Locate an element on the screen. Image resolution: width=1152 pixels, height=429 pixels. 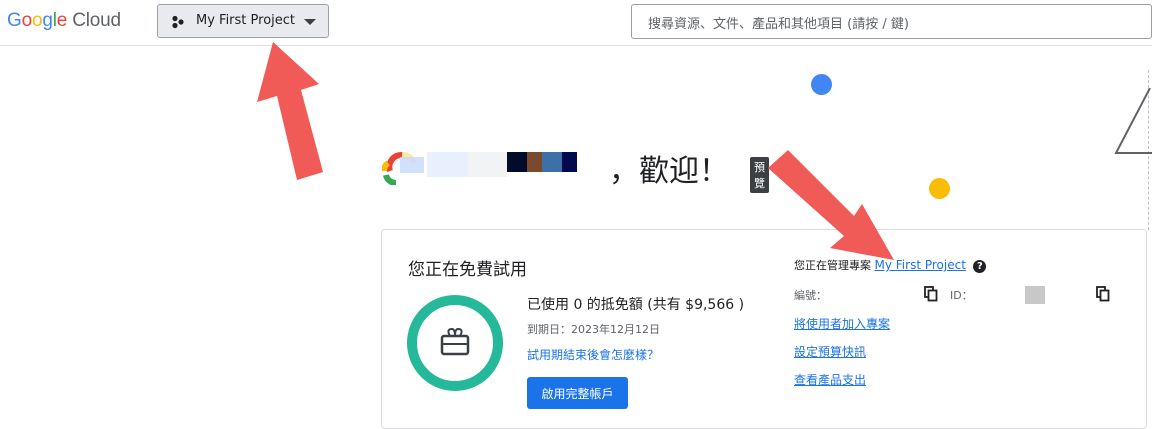
project-id-label: ID： is located at coordinates (961, 295).